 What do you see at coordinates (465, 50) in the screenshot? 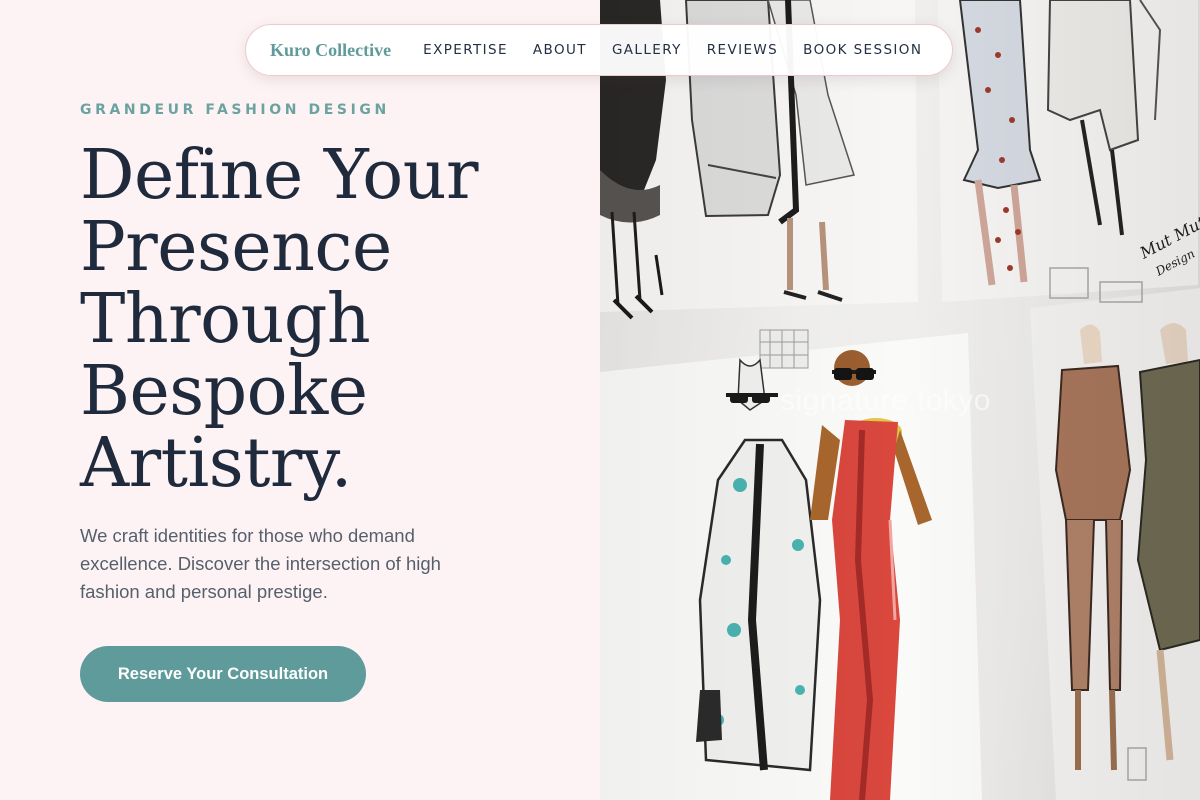
I see `nav-link-expertise: EXPERTISE` at bounding box center [465, 50].